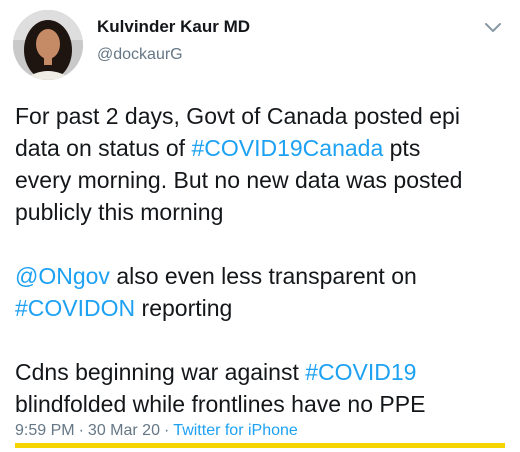  Describe the element at coordinates (62, 276) in the screenshot. I see `mention-link: @ONgov` at that location.